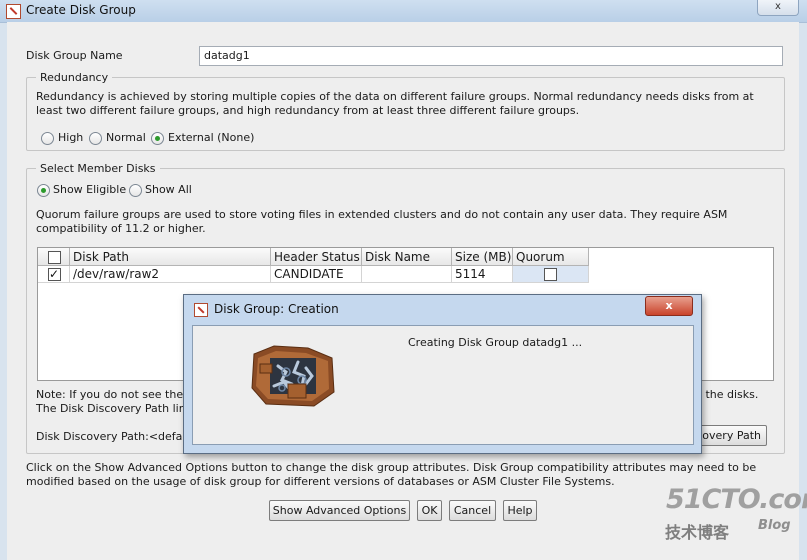 The width and height of the screenshot is (807, 560). I want to click on redundancy-legend: Redundancy, so click(74, 77).